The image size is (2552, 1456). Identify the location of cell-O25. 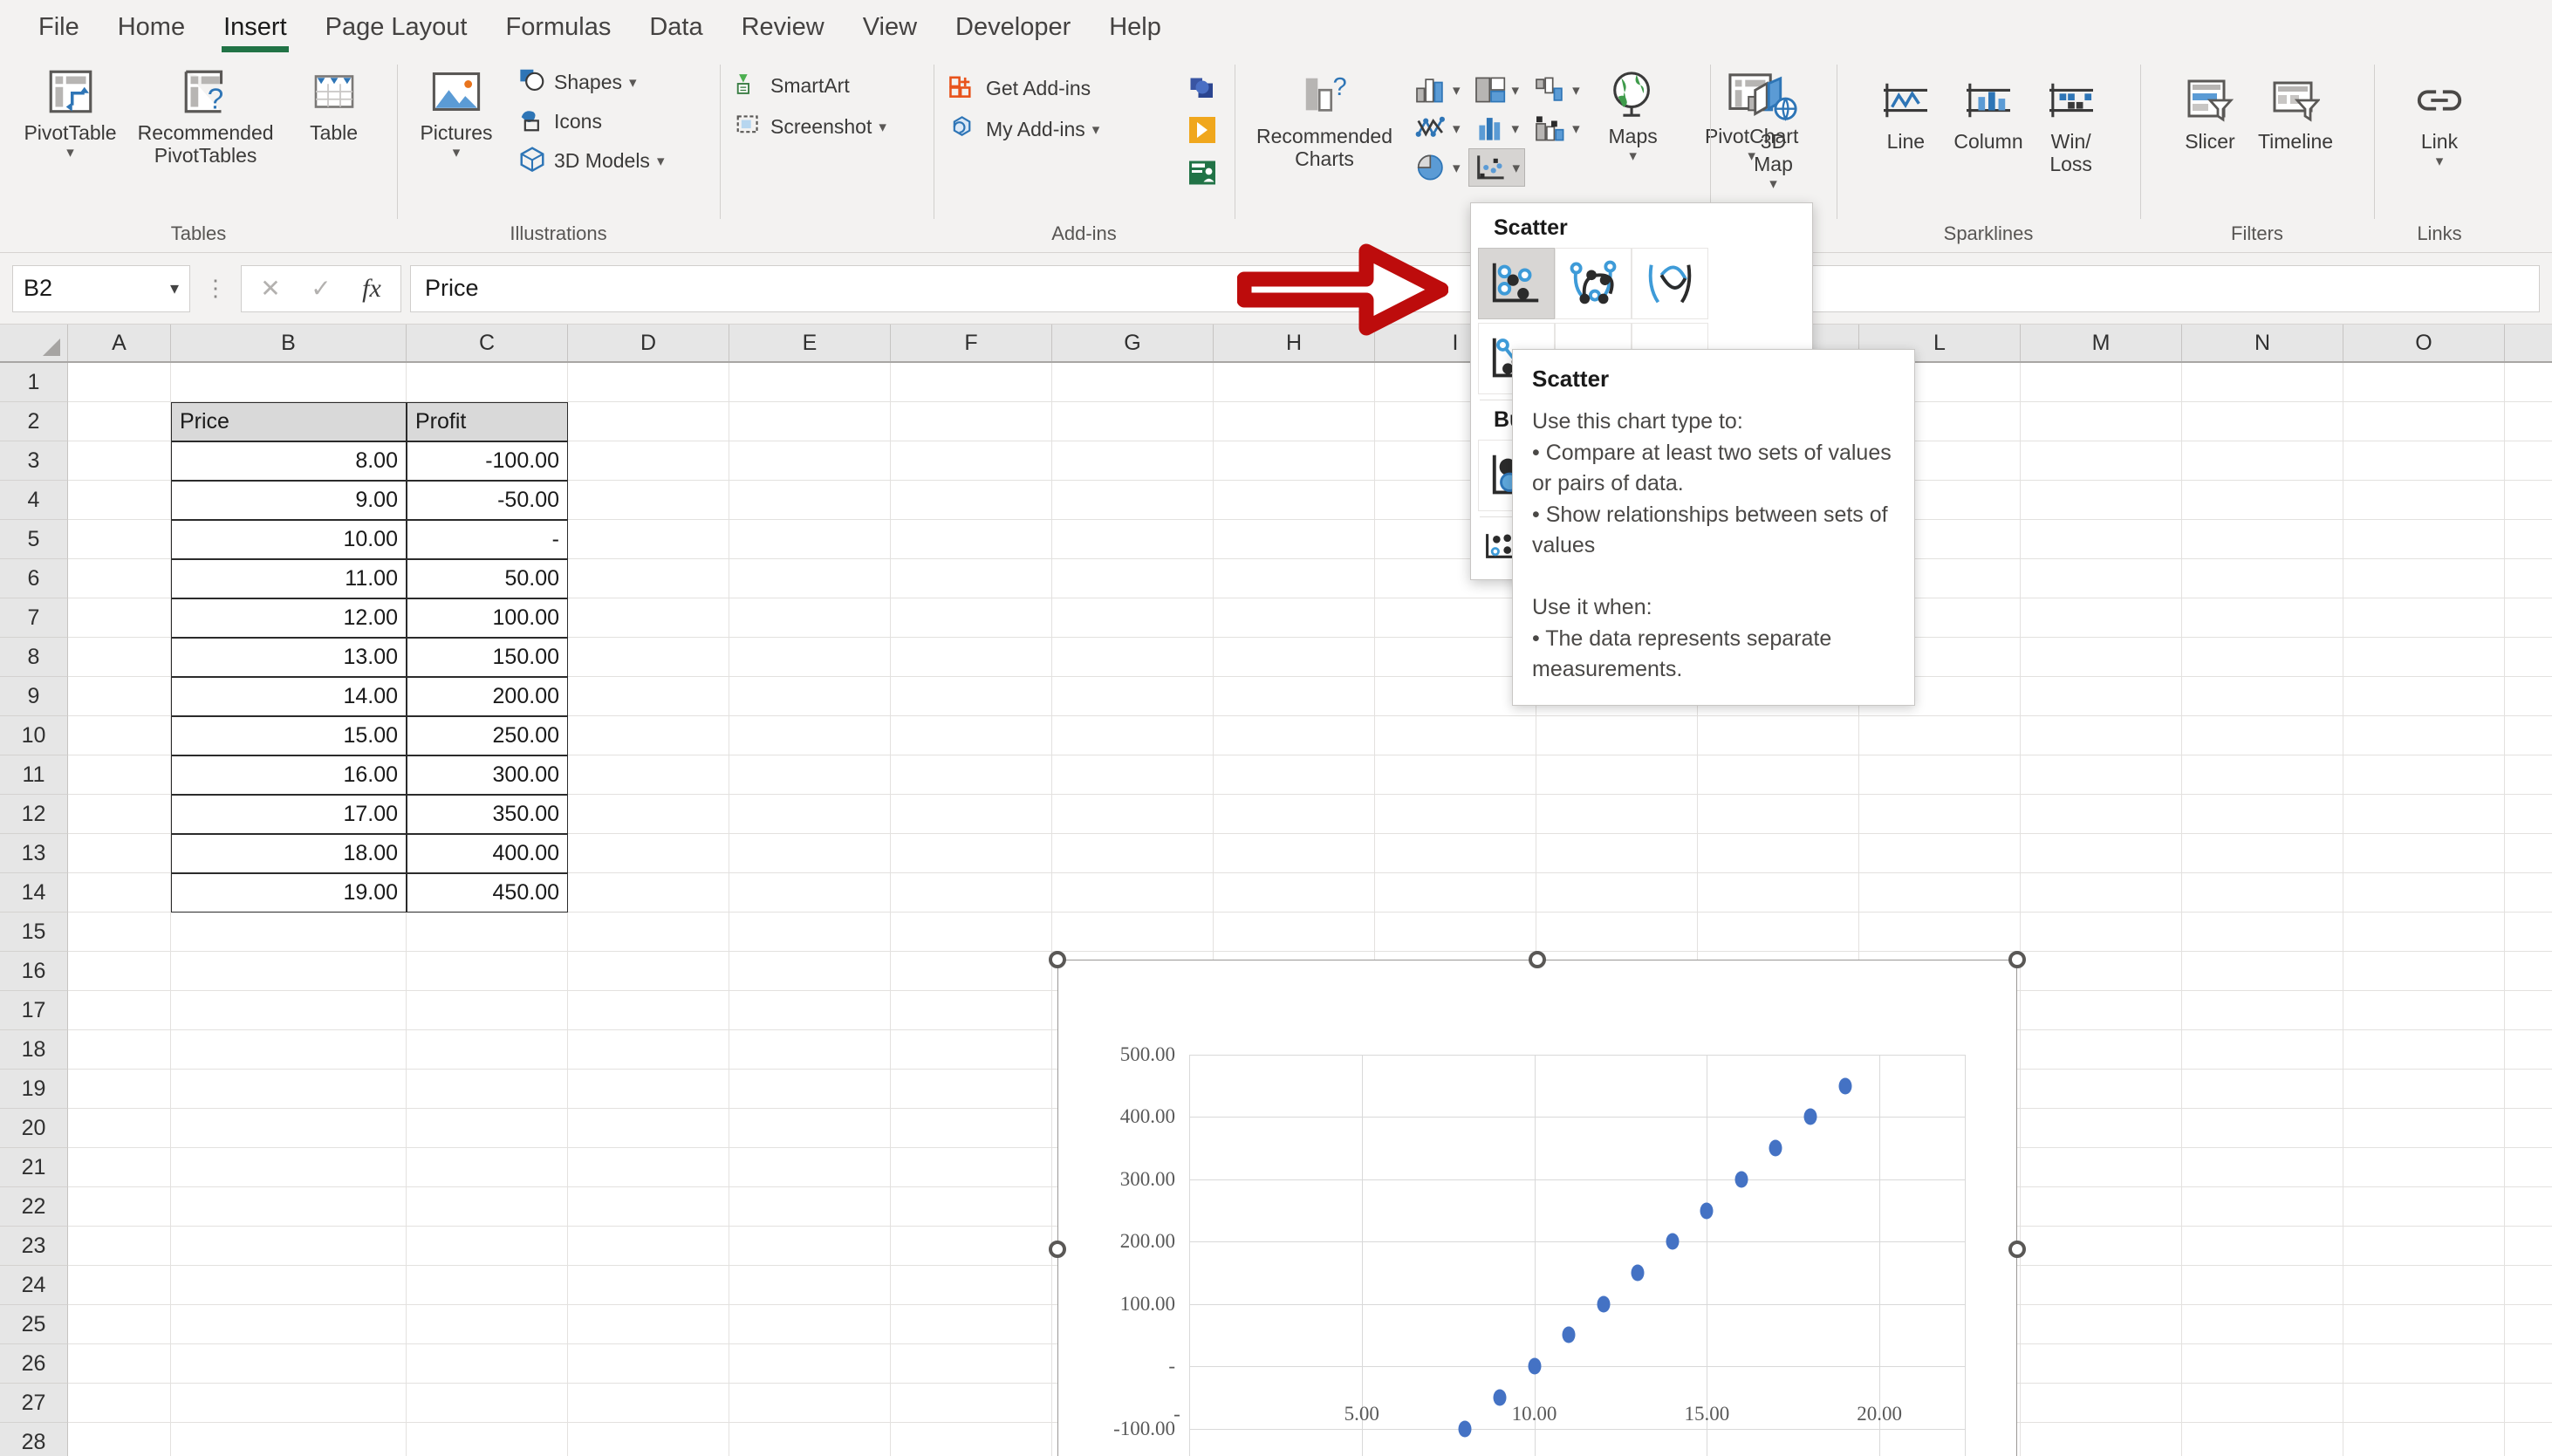
(2424, 1324).